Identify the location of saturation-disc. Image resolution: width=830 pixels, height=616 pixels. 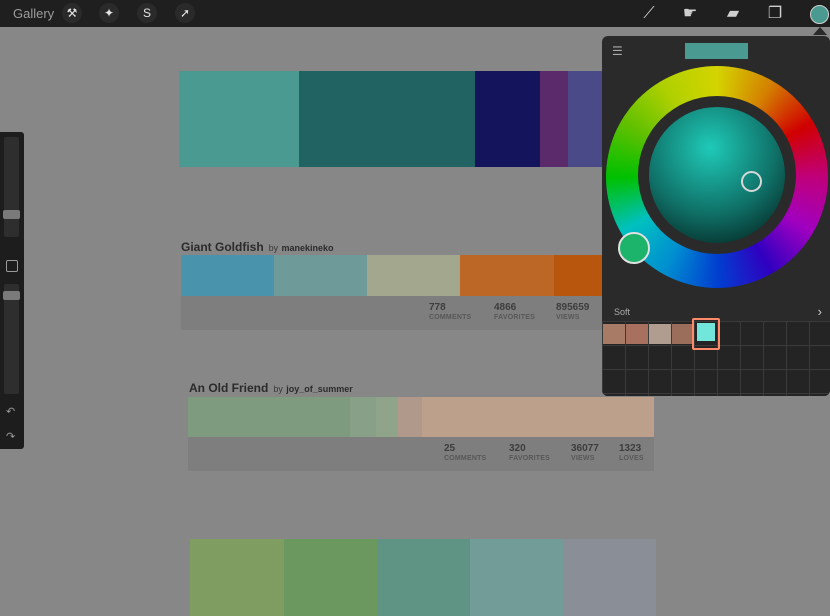
(717, 175).